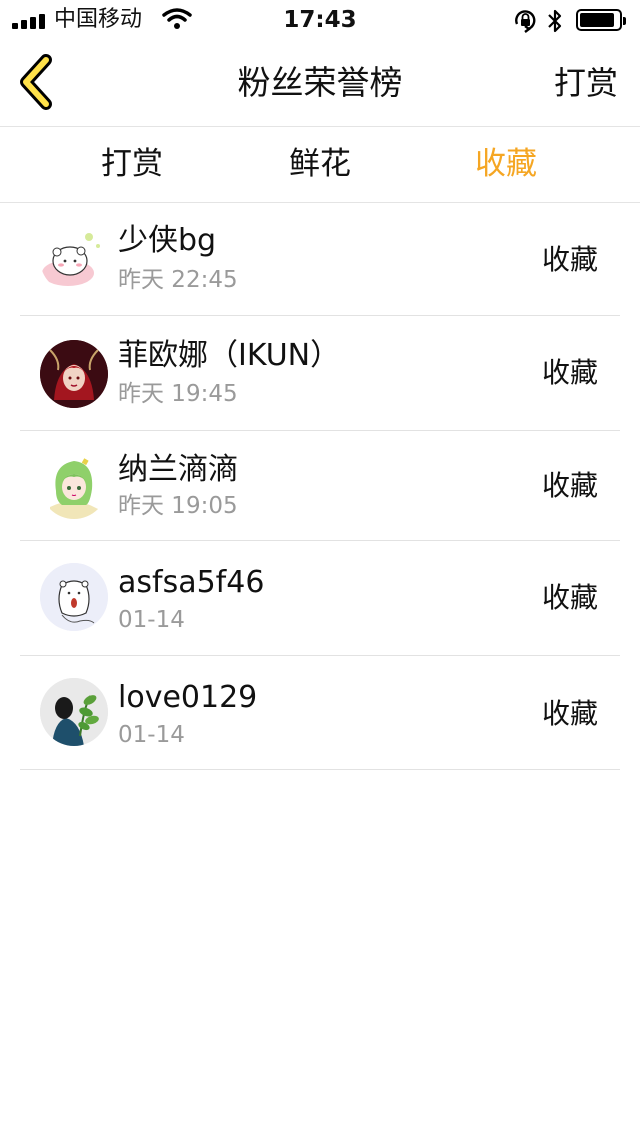 The image size is (640, 1136). What do you see at coordinates (320, 713) in the screenshot?
I see `list-item: love0129 01-14 收藏` at bounding box center [320, 713].